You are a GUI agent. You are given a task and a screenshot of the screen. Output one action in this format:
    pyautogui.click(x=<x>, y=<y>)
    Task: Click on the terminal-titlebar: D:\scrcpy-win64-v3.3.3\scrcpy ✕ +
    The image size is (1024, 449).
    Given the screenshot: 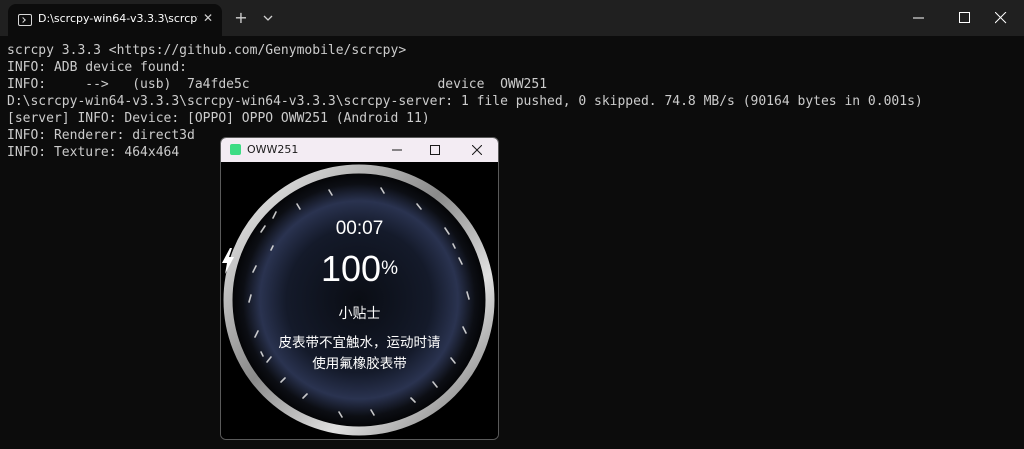 What is the action you would take?
    pyautogui.click(x=512, y=18)
    